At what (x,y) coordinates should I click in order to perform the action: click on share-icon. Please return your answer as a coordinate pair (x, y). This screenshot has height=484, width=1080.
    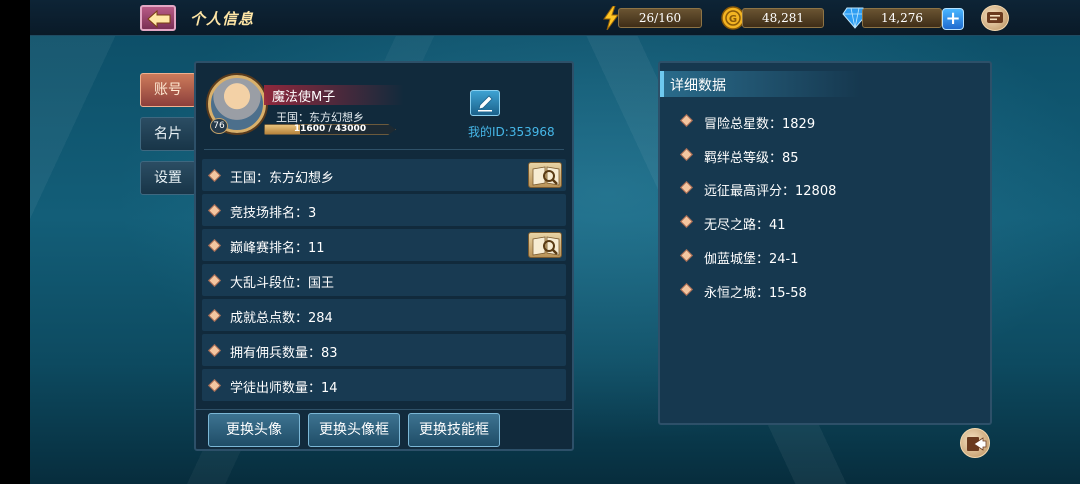
    Looking at the image, I should click on (977, 444).